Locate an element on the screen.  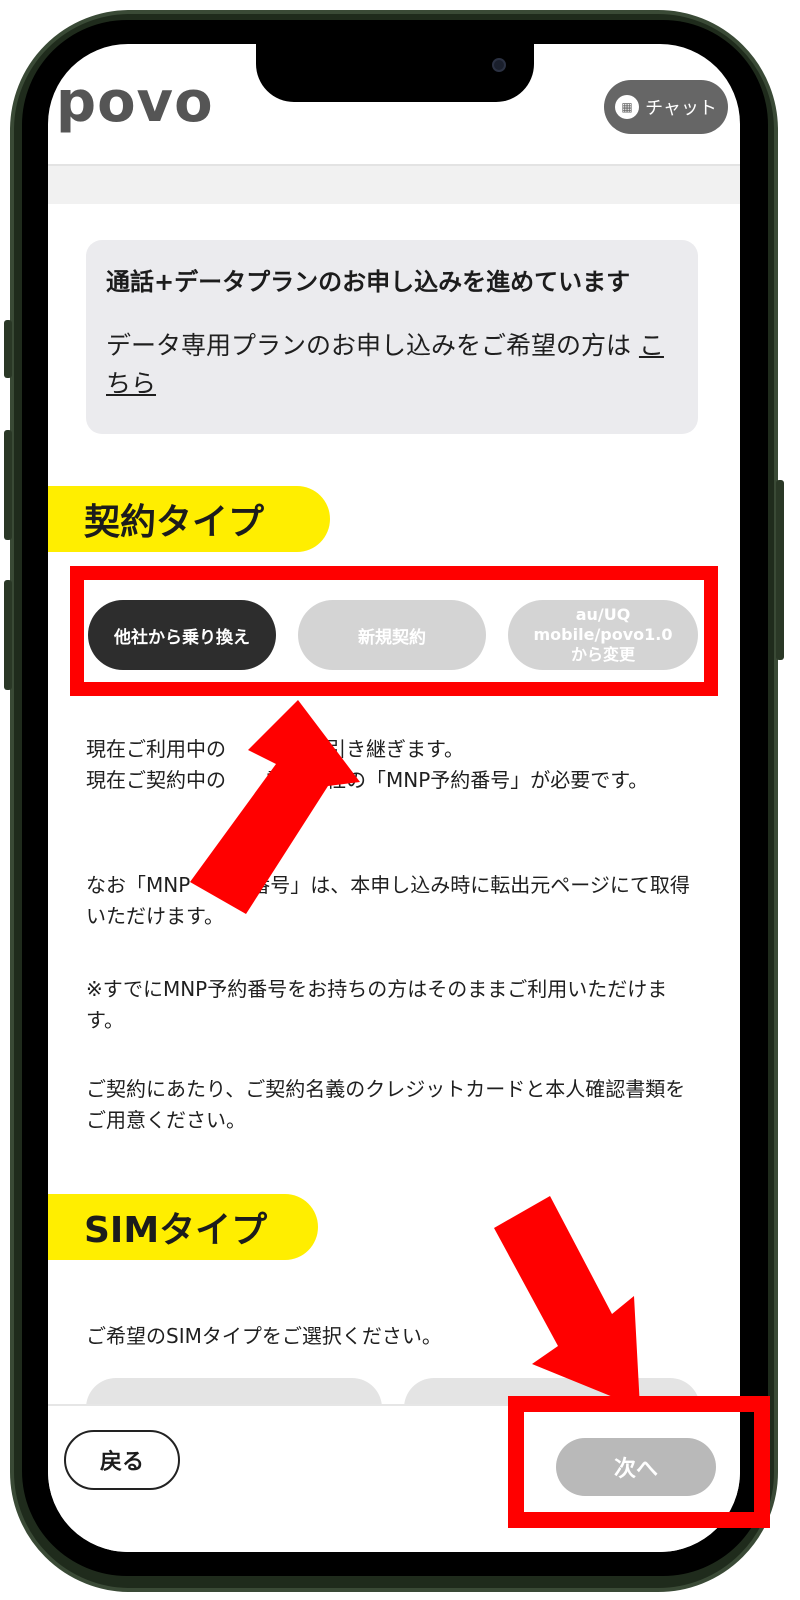
sim-type-description: ご希望のSIMタイプをご選択ください。 is located at coordinates (264, 1336).